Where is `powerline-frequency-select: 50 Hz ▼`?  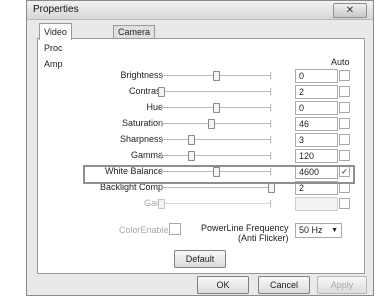 powerline-frequency-select: 50 Hz ▼ is located at coordinates (318, 230).